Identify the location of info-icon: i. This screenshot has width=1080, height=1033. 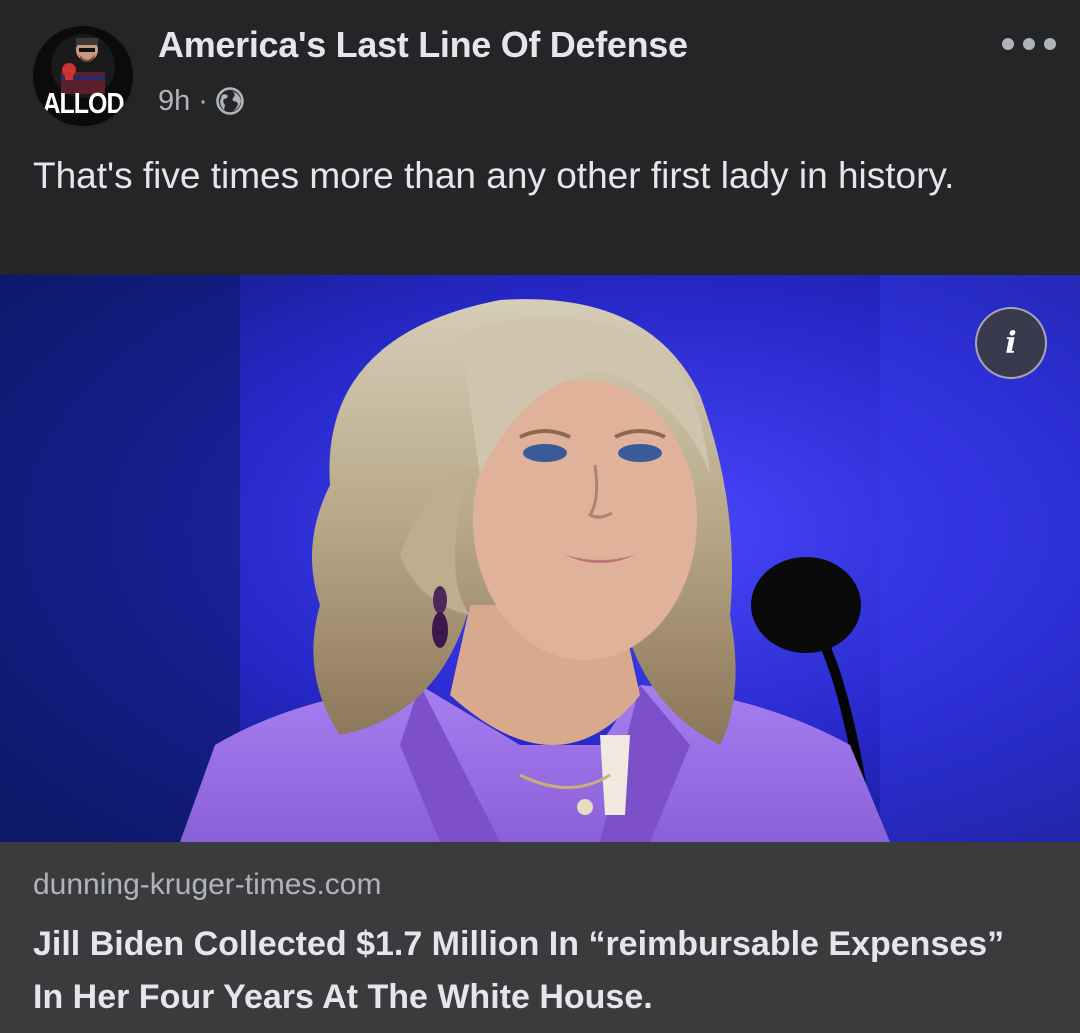
(1011, 343).